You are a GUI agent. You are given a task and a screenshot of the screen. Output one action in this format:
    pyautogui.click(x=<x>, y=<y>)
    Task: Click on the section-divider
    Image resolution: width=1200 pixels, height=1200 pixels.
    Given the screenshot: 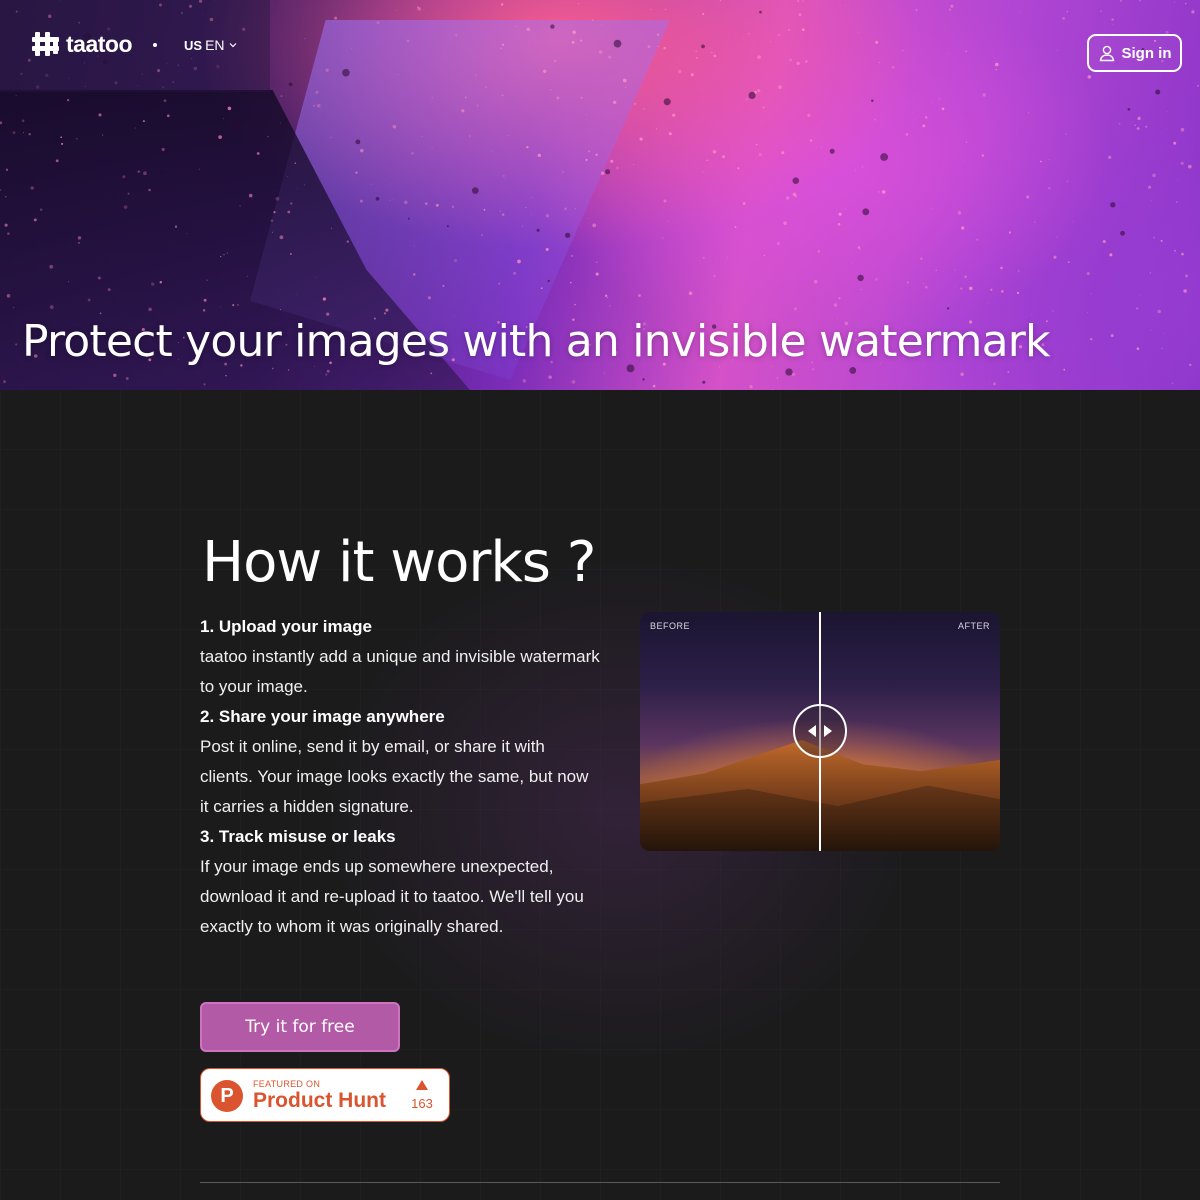 What is the action you would take?
    pyautogui.click(x=600, y=1182)
    